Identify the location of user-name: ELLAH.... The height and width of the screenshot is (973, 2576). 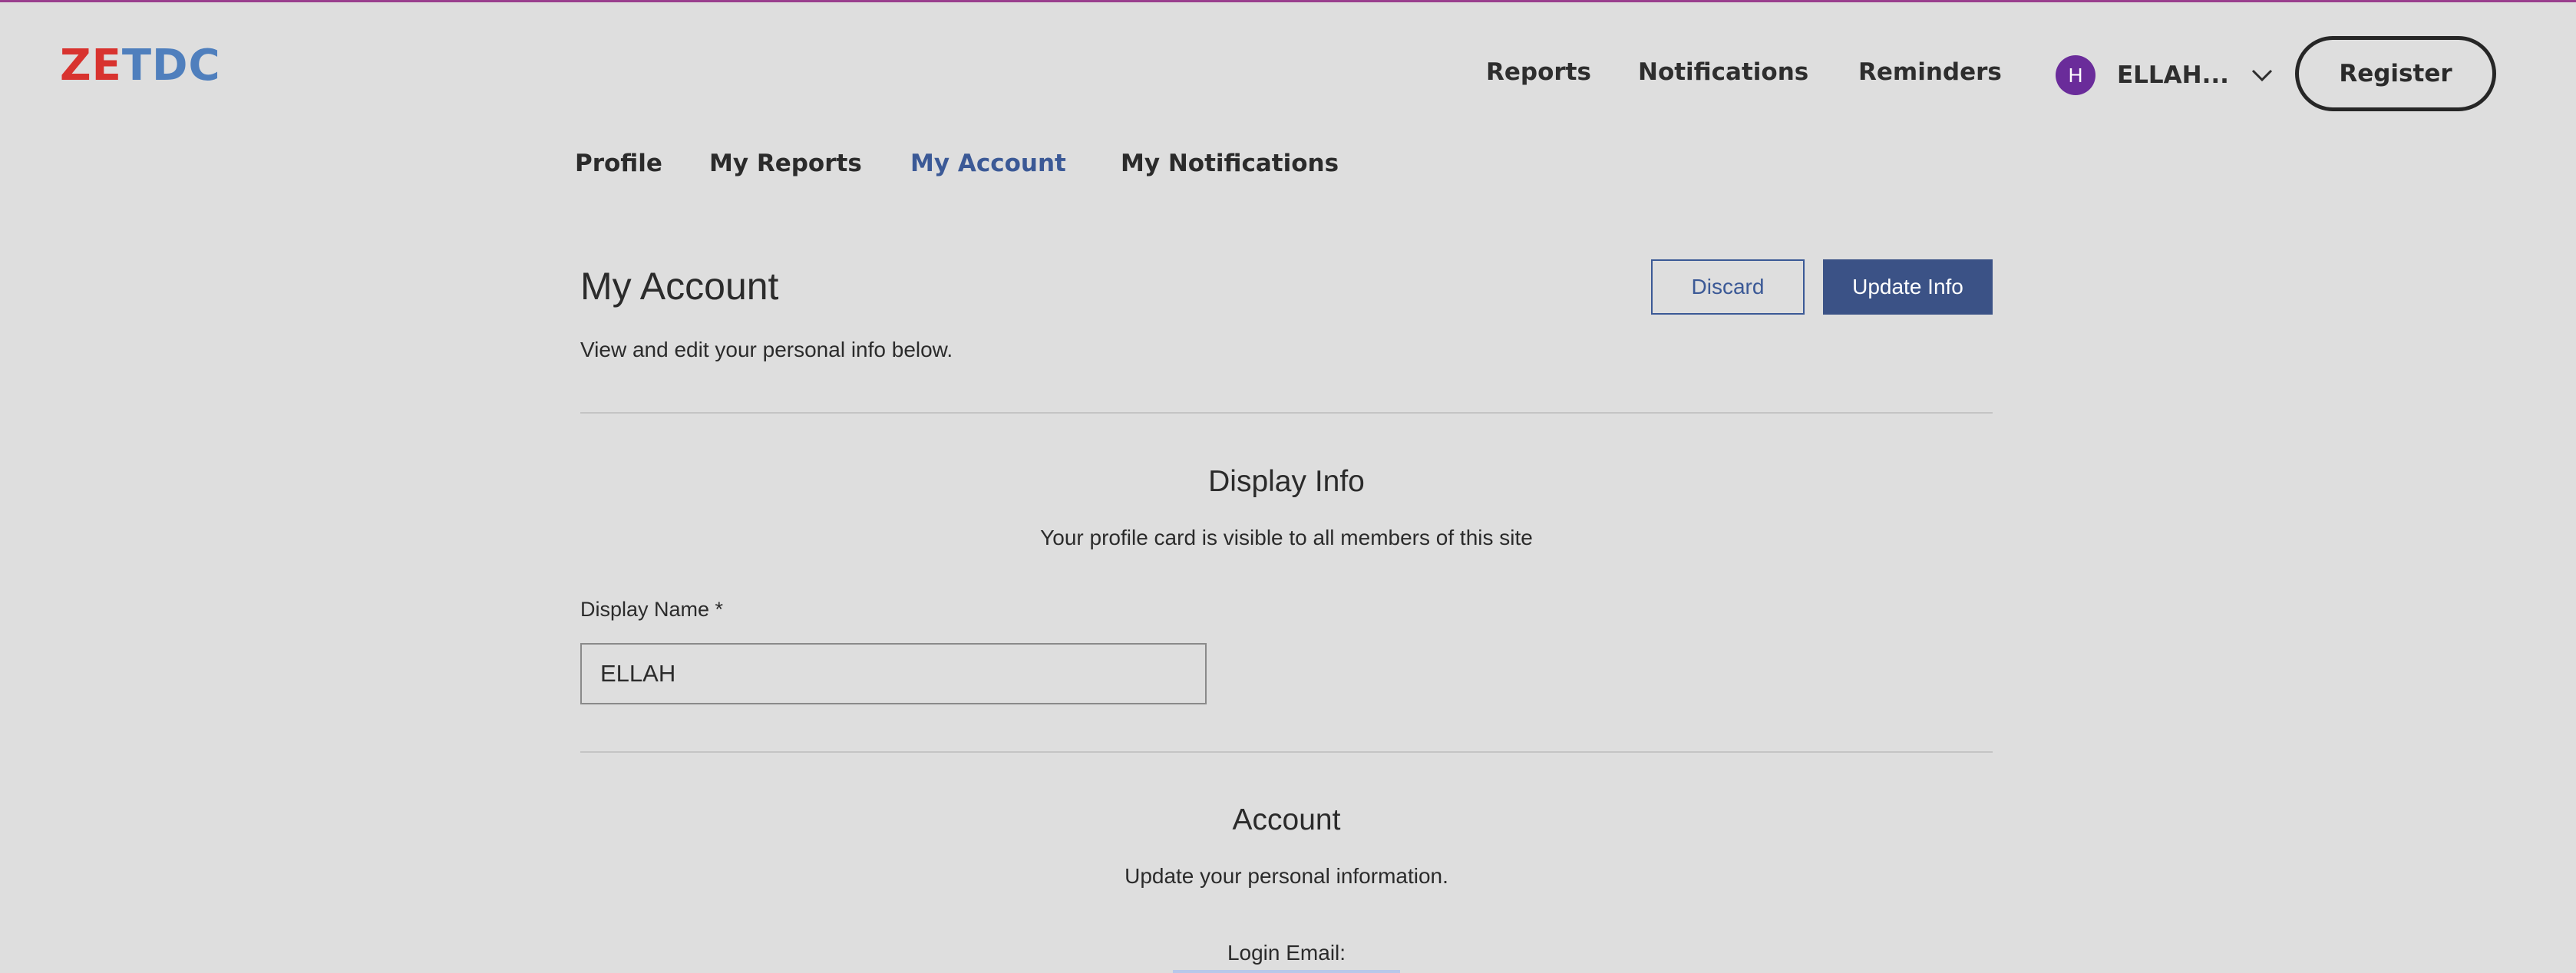
(2173, 75).